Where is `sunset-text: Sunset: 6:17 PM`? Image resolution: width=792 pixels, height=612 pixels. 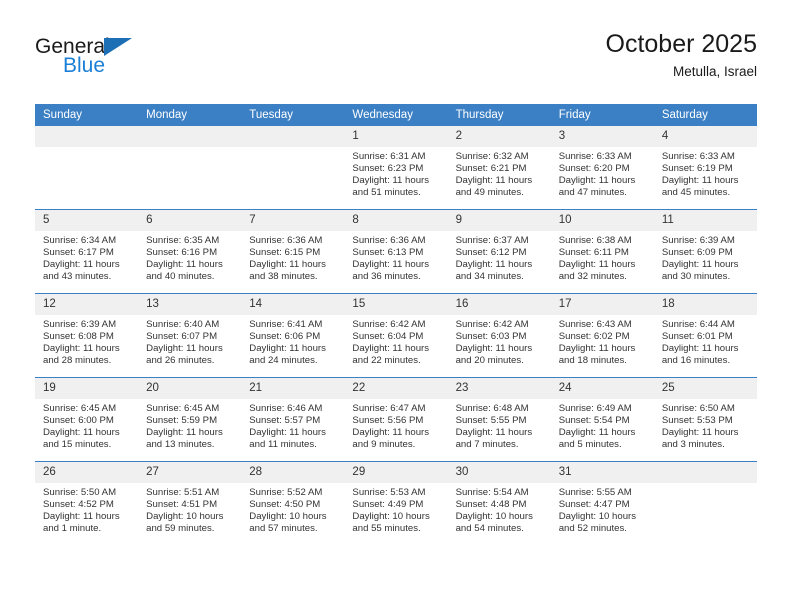 sunset-text: Sunset: 6:17 PM is located at coordinates (78, 253).